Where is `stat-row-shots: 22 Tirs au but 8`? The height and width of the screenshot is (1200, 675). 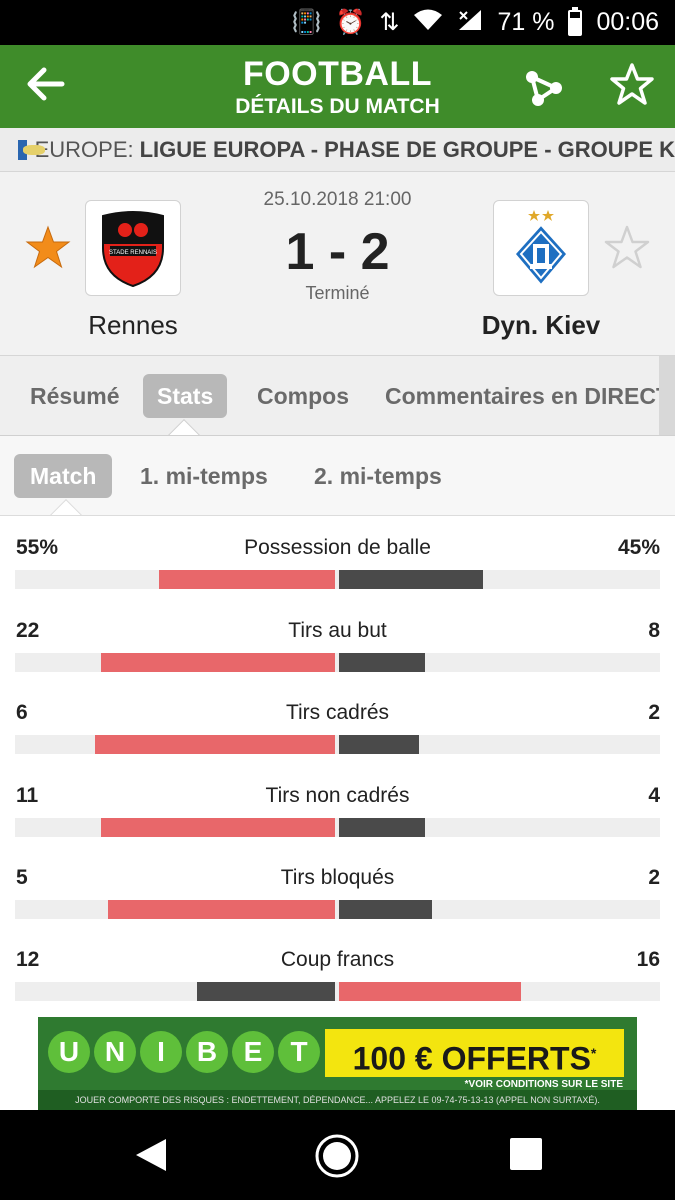
stat-row-shots: 22 Tirs au but 8 is located at coordinates (337, 649).